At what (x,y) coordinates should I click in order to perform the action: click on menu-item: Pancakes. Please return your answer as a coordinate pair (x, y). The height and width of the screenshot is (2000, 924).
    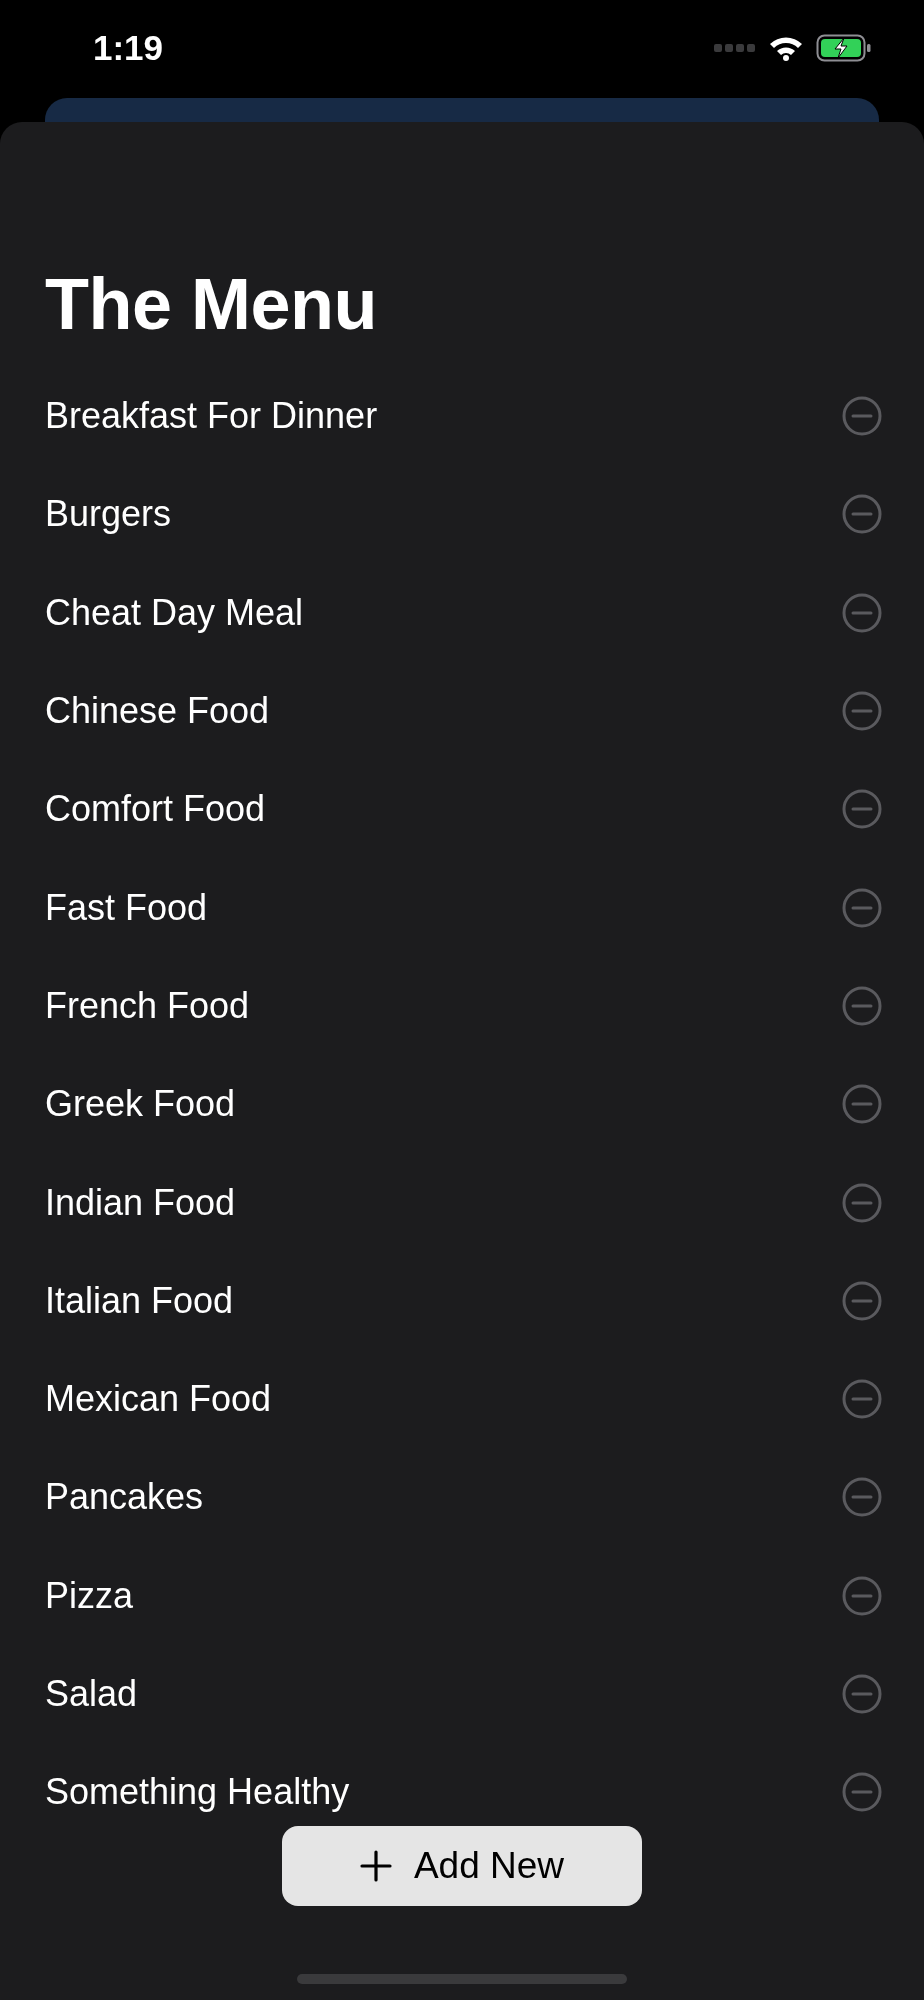
    Looking at the image, I should click on (124, 1497).